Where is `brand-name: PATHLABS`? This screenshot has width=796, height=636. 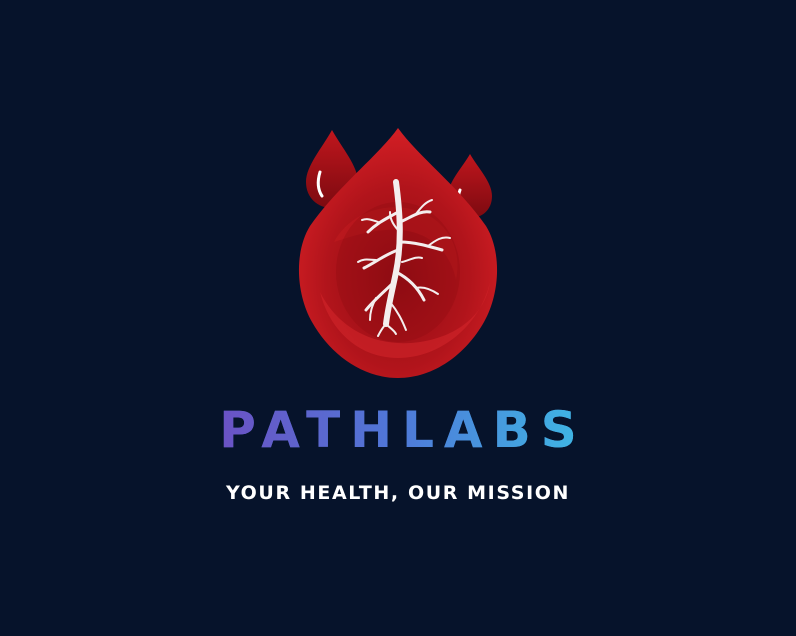
brand-name: PATHLABS is located at coordinates (398, 430).